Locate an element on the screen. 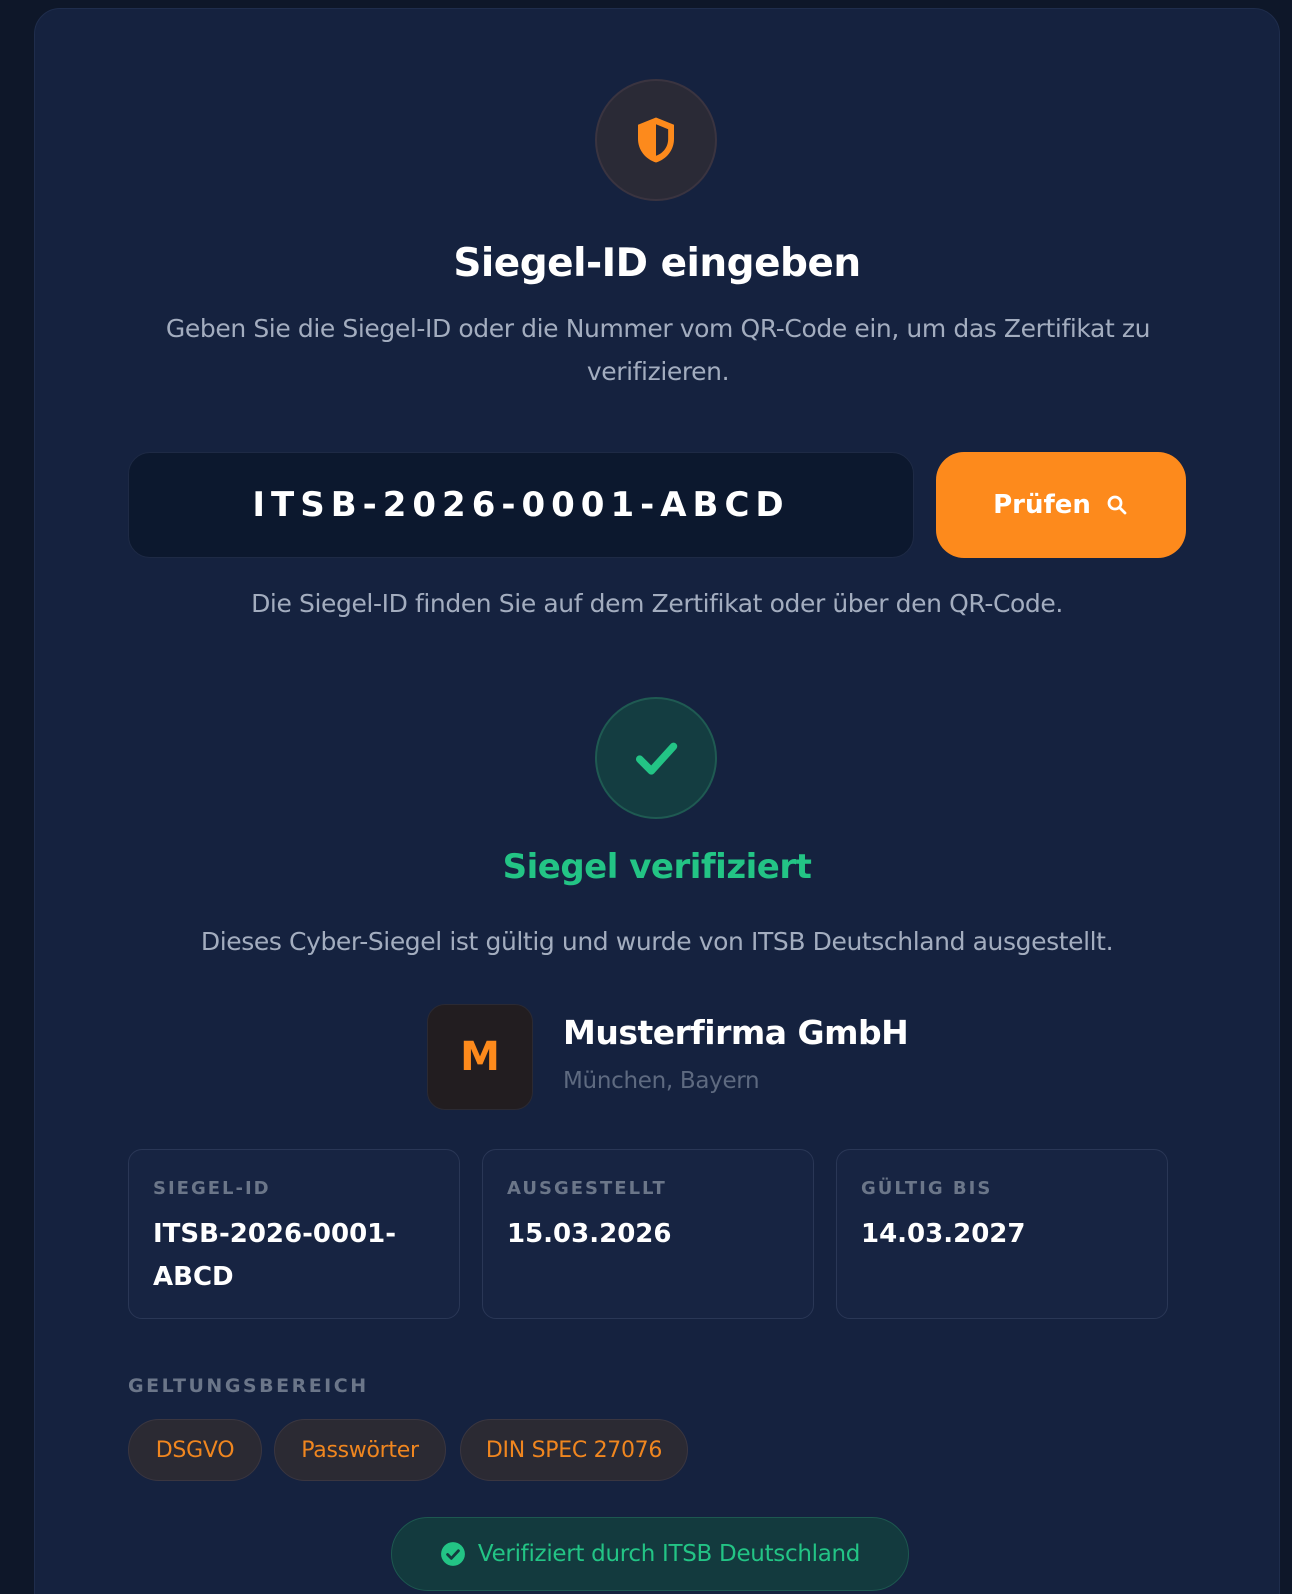  info-value: 14.03.2027 is located at coordinates (943, 1234).